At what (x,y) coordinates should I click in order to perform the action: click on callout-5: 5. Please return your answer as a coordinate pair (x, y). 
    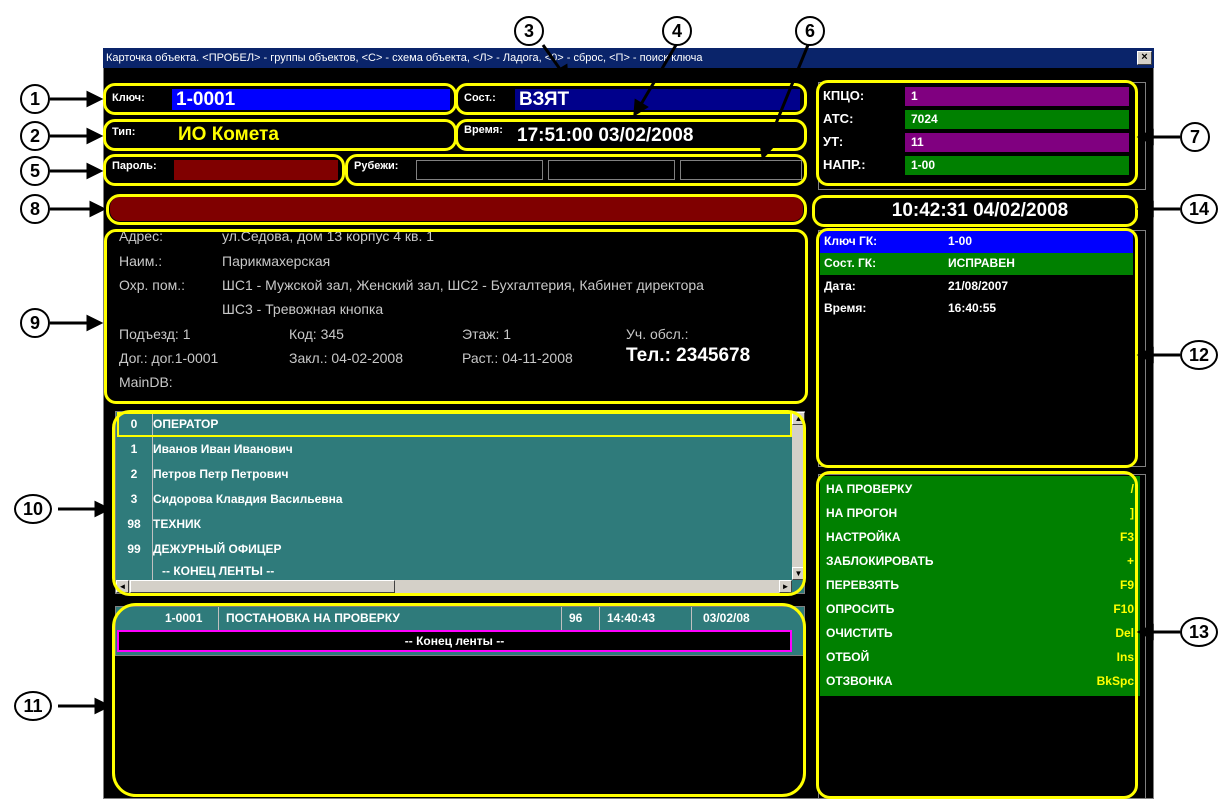
    Looking at the image, I should click on (35, 171).